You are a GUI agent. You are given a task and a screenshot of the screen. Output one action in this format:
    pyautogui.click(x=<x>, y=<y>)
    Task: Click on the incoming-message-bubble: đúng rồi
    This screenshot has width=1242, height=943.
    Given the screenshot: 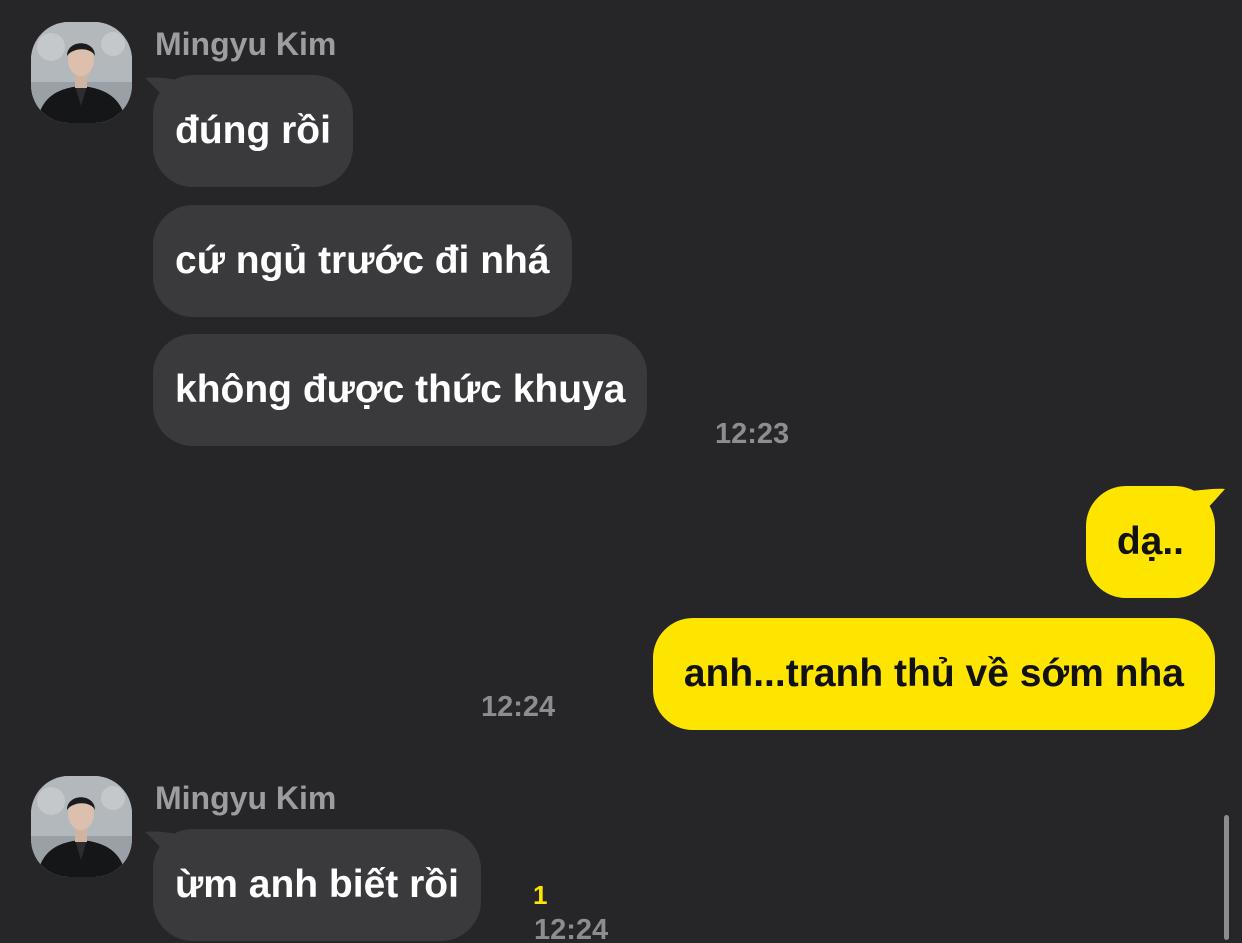 What is the action you would take?
    pyautogui.click(x=253, y=131)
    